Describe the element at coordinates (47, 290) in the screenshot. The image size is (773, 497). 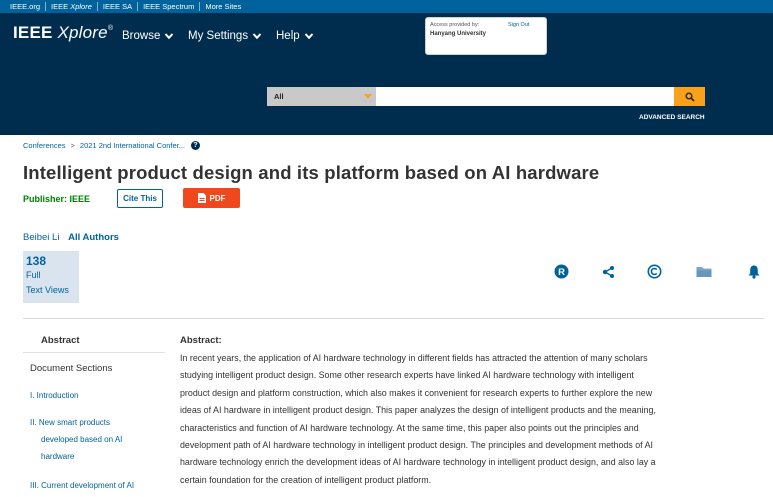
I see `metric-label-text-views: Text Views` at that location.